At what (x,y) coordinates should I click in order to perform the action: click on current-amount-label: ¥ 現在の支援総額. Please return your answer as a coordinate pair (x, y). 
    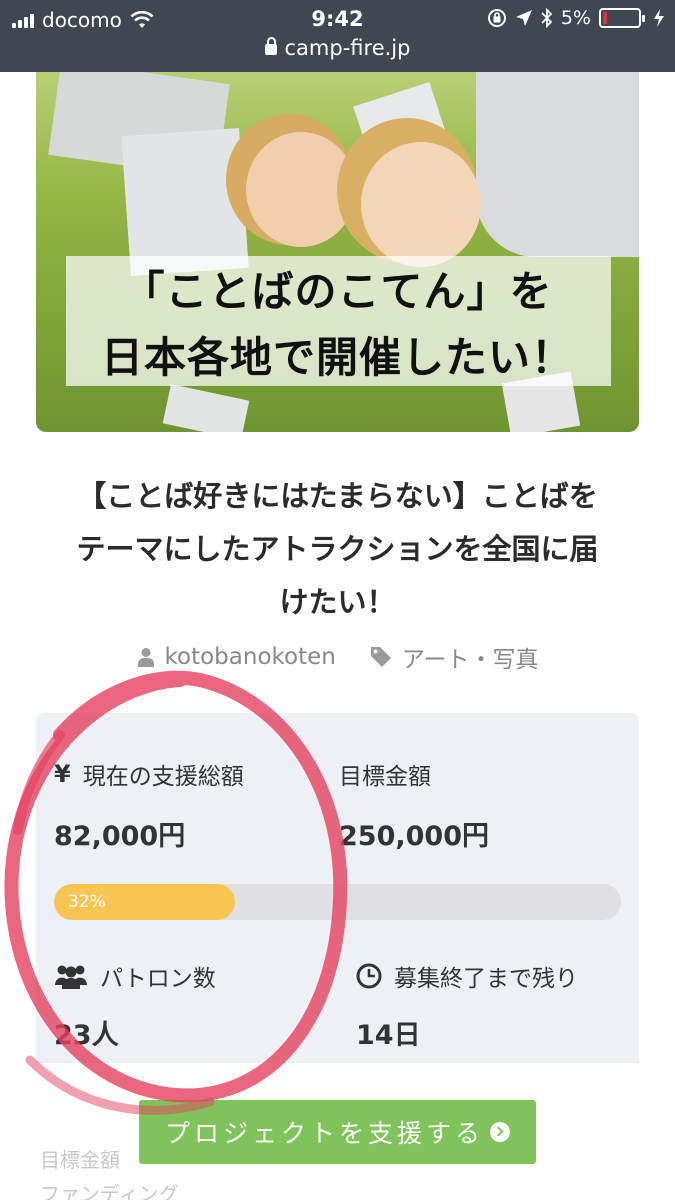
    Looking at the image, I should click on (149, 774).